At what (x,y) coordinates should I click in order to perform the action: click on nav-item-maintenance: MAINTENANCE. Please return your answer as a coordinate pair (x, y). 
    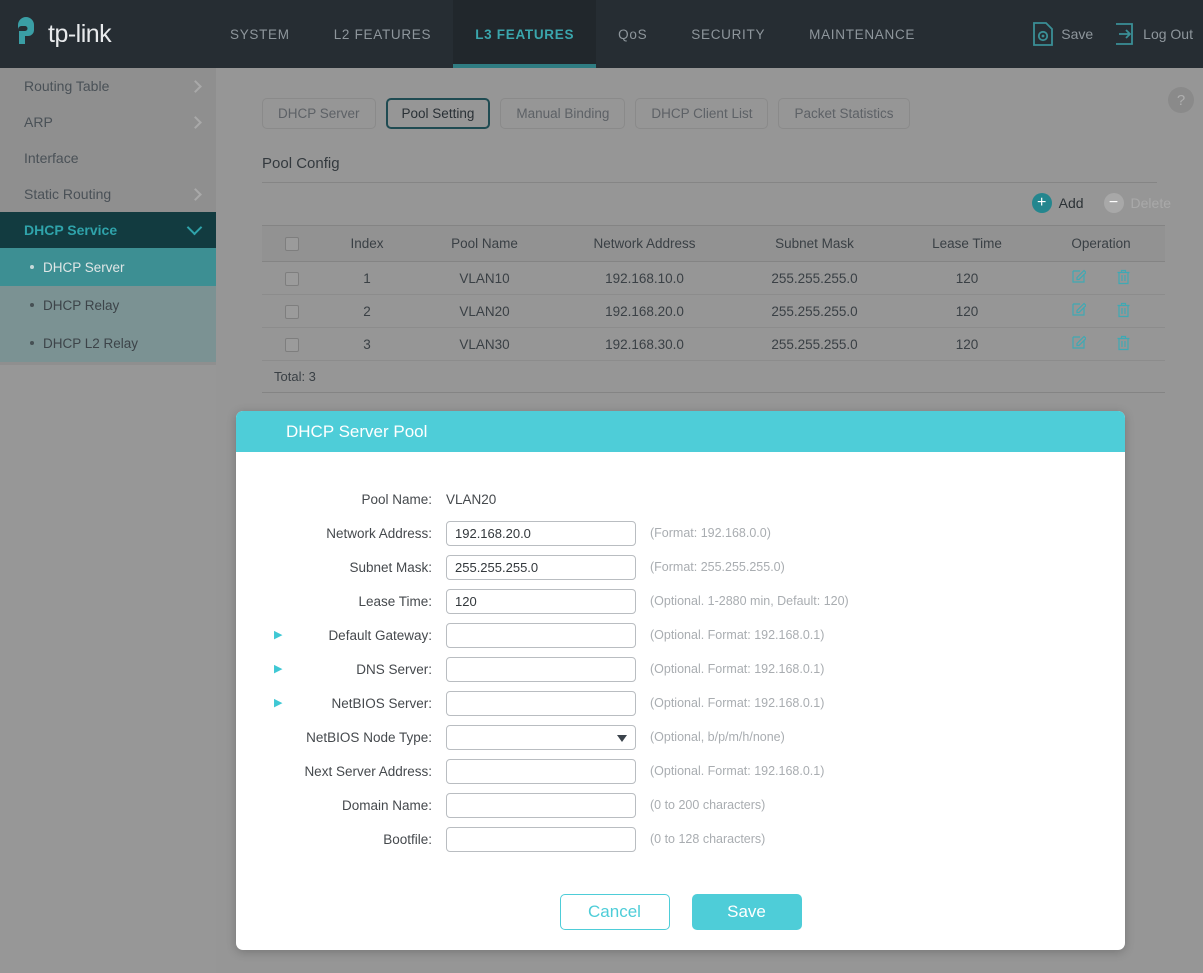
    Looking at the image, I should click on (862, 34).